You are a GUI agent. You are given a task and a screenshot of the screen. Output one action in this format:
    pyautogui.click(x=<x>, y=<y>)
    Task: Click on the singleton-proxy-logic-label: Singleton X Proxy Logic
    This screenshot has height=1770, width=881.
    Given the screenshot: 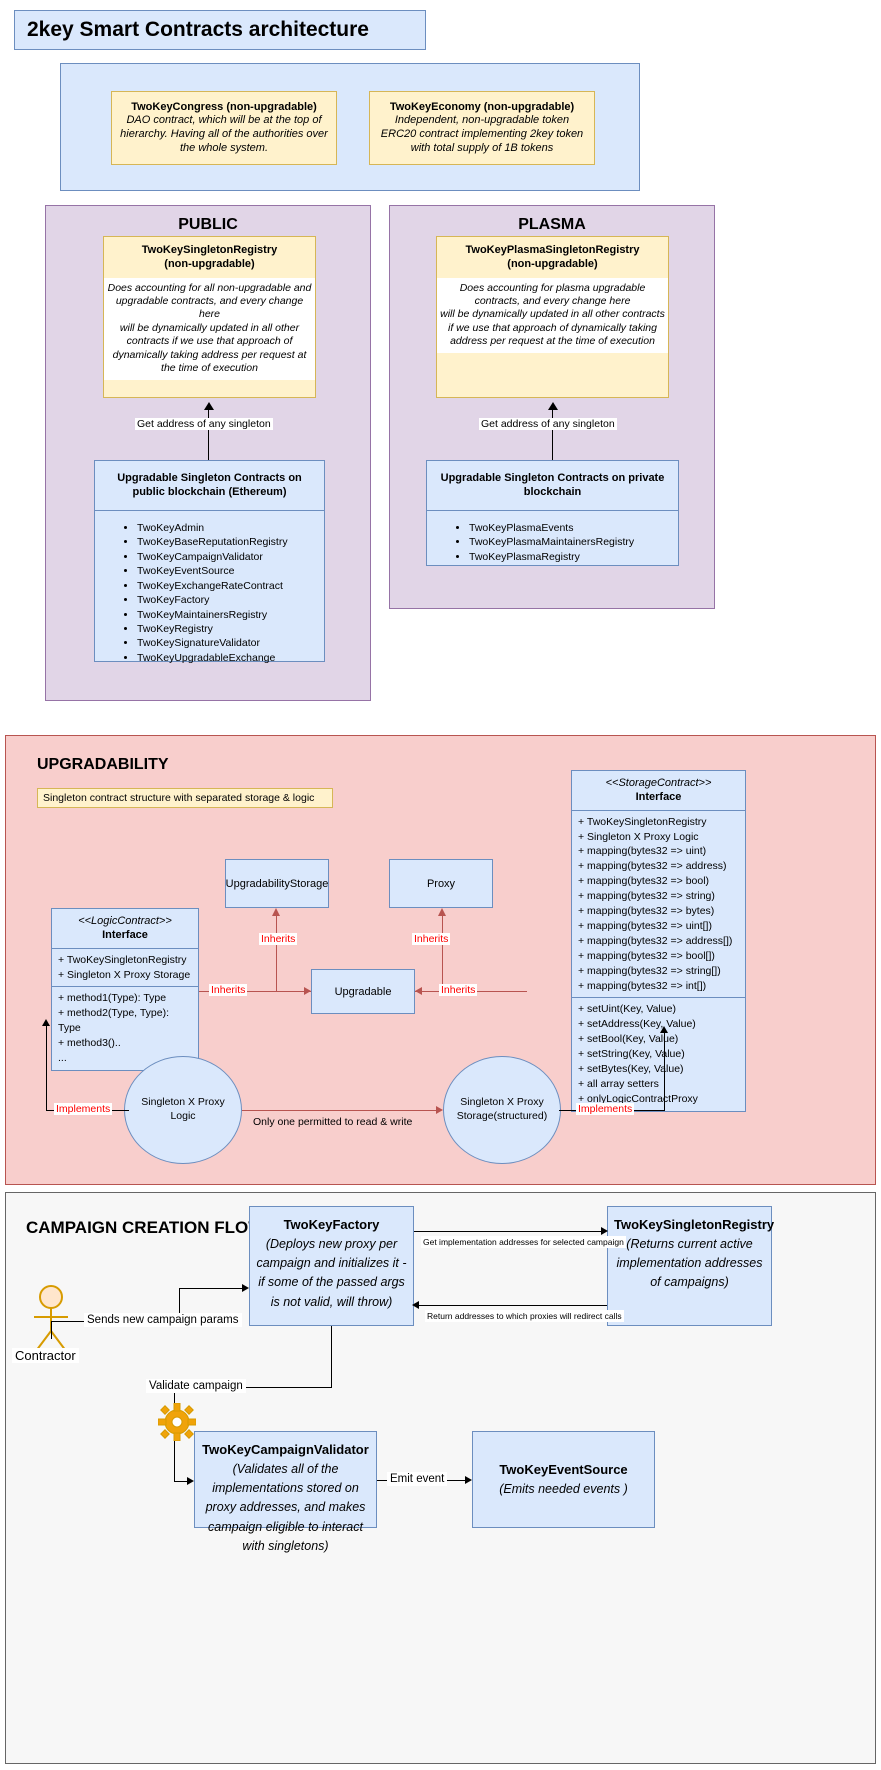 What is the action you would take?
    pyautogui.click(x=183, y=1109)
    